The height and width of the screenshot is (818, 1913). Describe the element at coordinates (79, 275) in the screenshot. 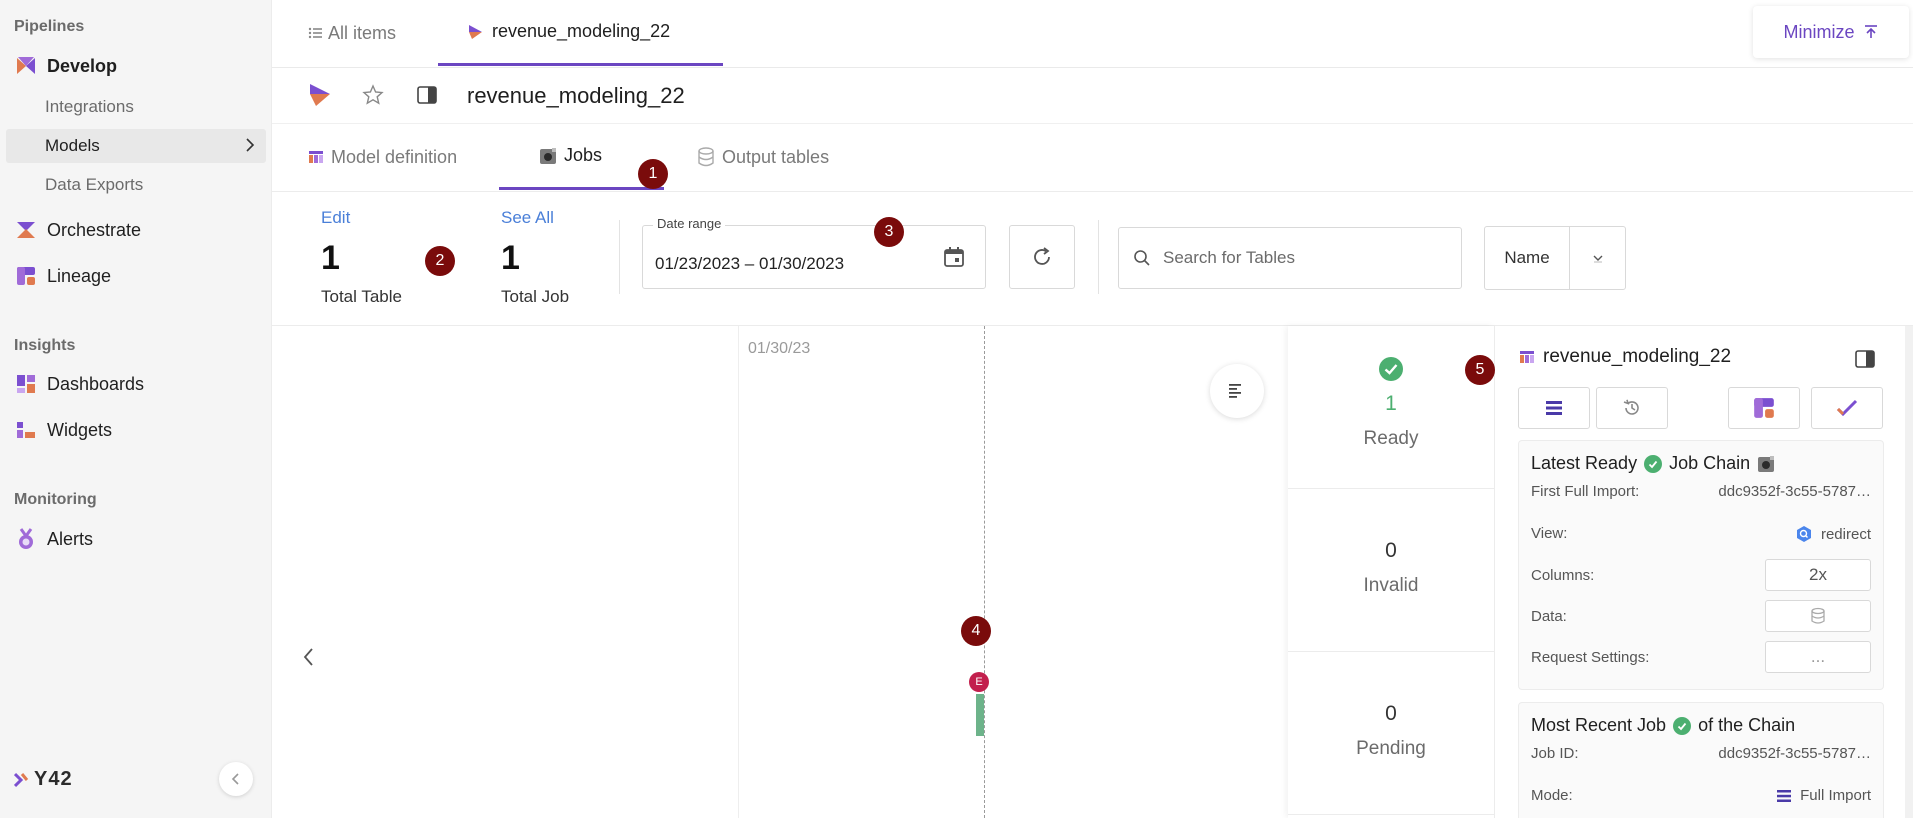

I see `sidebar-item-lineage-label: Lineage` at that location.